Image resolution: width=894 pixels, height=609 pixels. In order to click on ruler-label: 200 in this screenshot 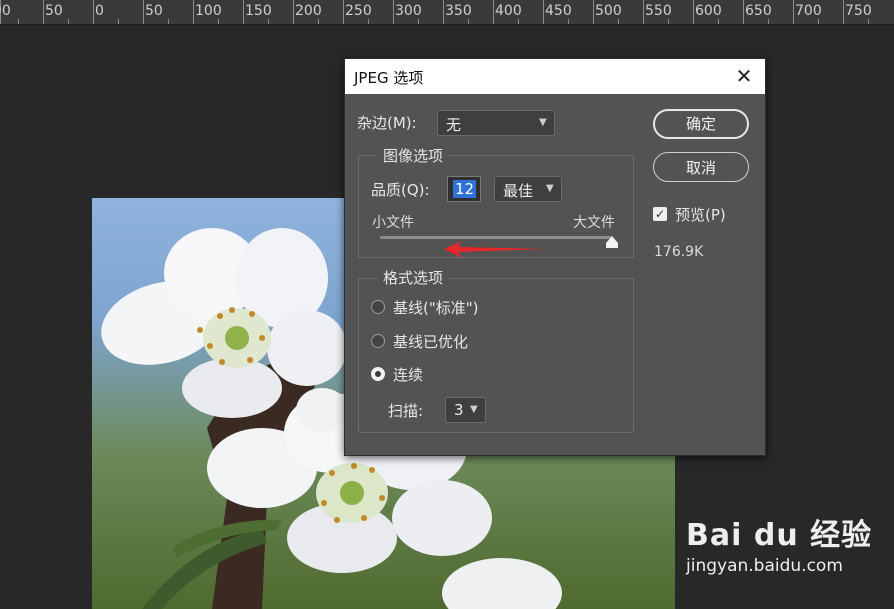, I will do `click(308, 11)`.